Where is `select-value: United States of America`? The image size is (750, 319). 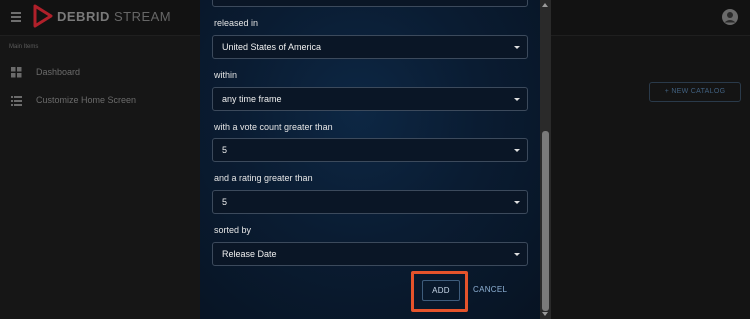
select-value: United States of America is located at coordinates (272, 47).